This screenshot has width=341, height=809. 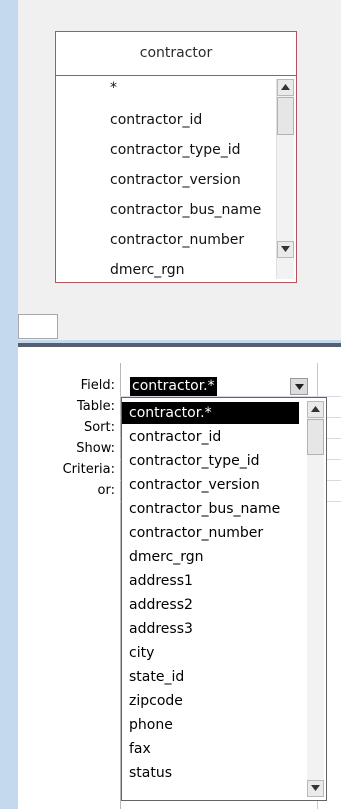 I want to click on field-list-item: contractor_type_id, so click(x=192, y=150).